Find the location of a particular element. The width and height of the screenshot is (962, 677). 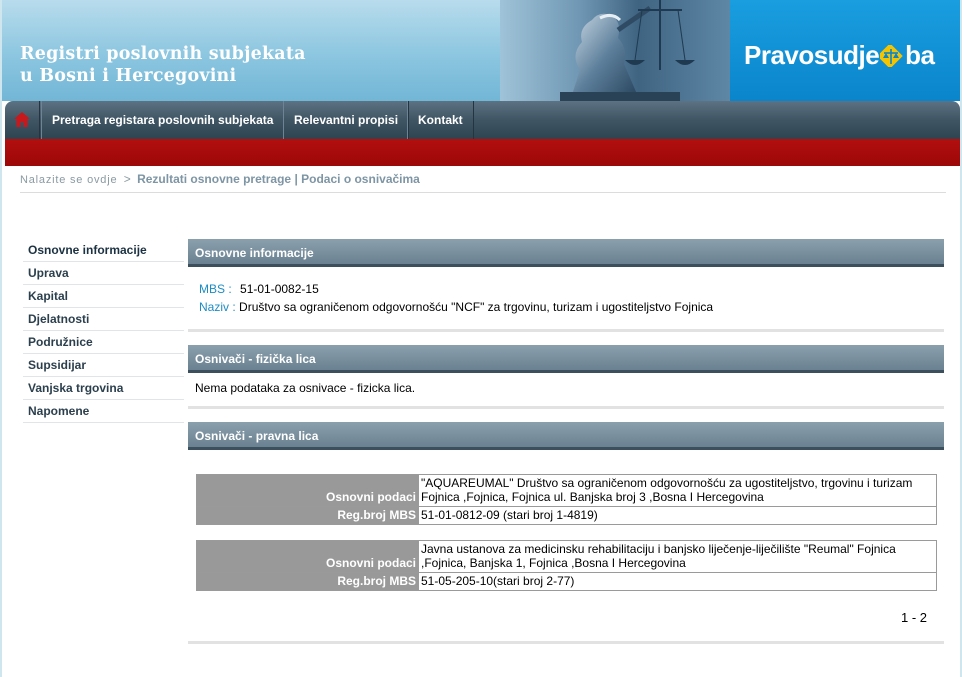

sidebar-item-capital: Kapital is located at coordinates (103, 296).